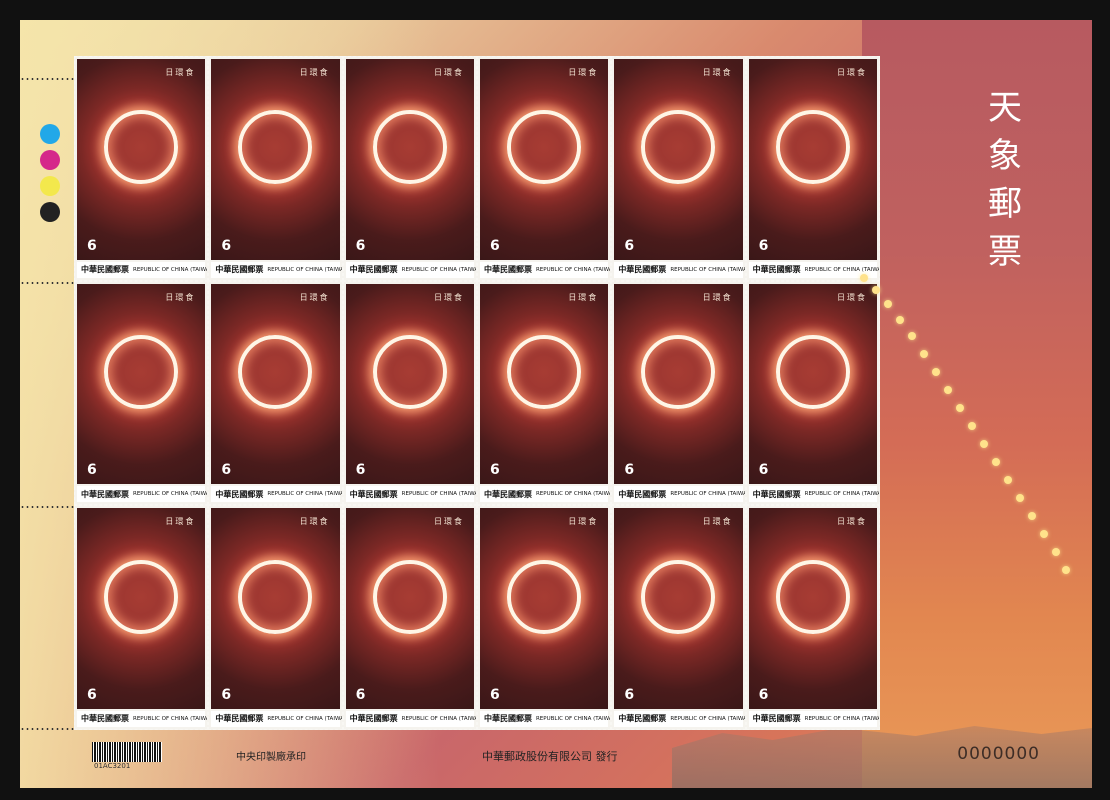 The width and height of the screenshot is (1110, 800). I want to click on serial-number: 0000000, so click(998, 754).